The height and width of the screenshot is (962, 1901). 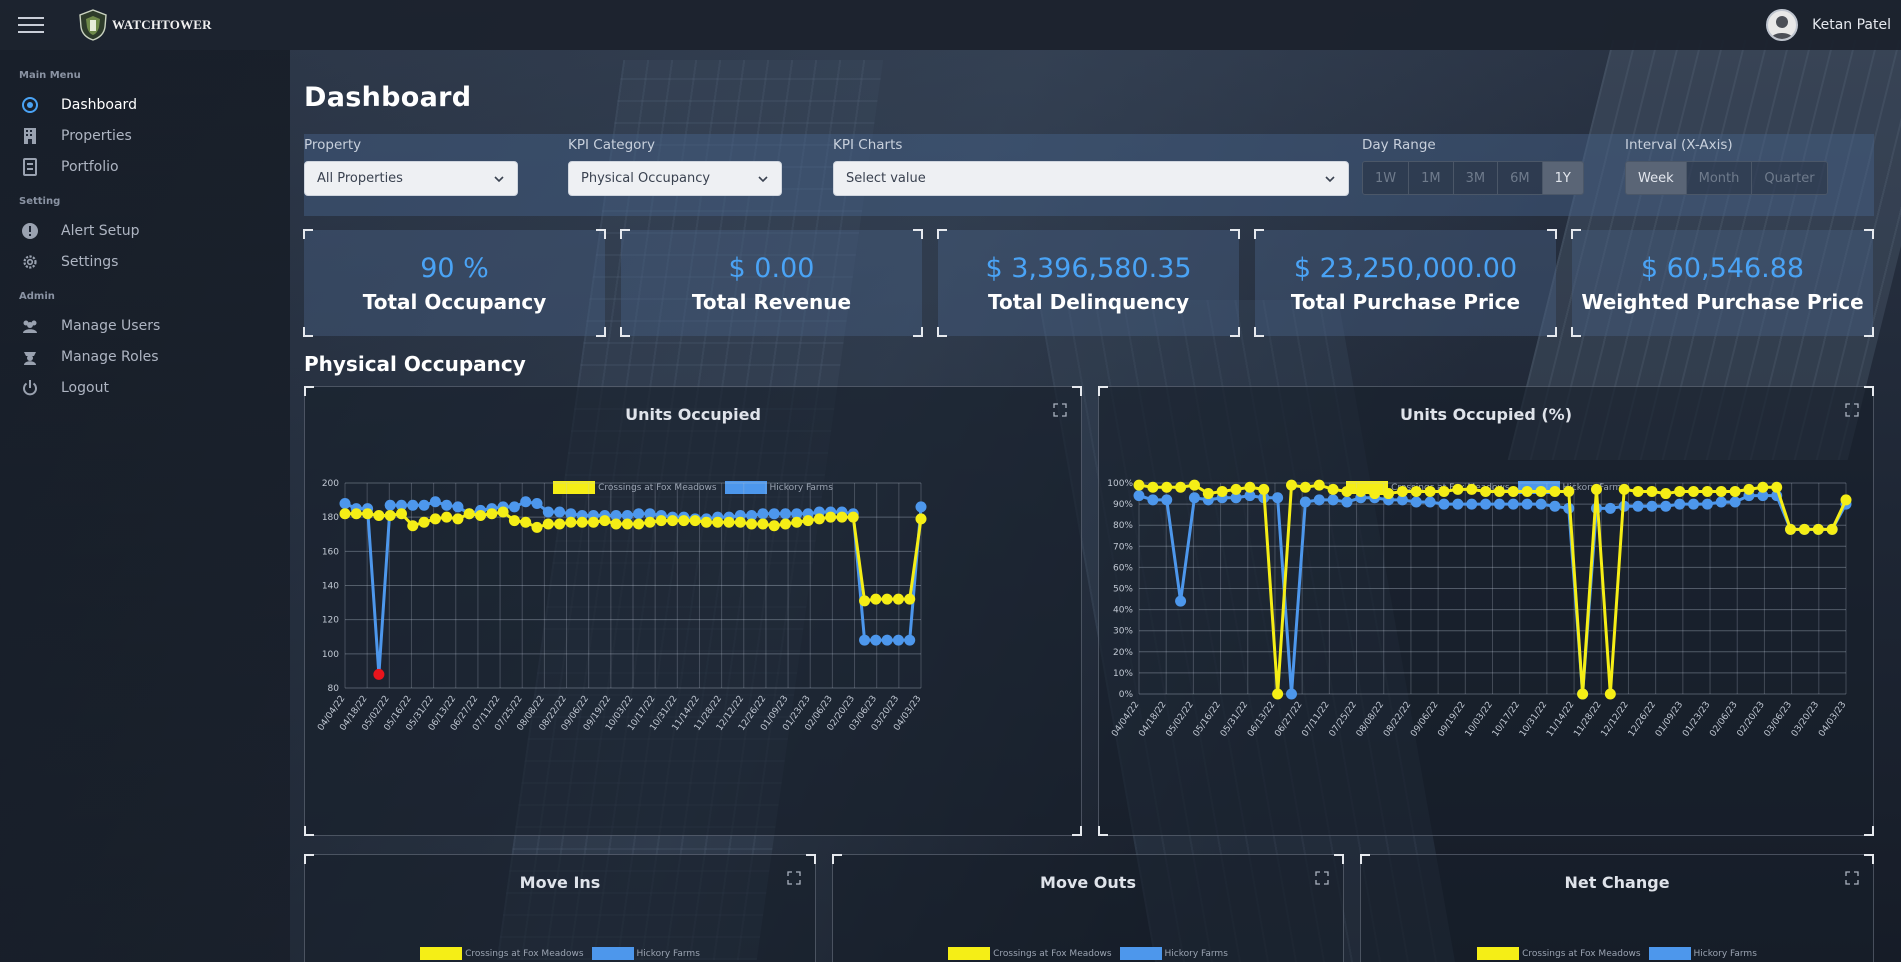 I want to click on y-tick-label: 200, so click(x=330, y=484).